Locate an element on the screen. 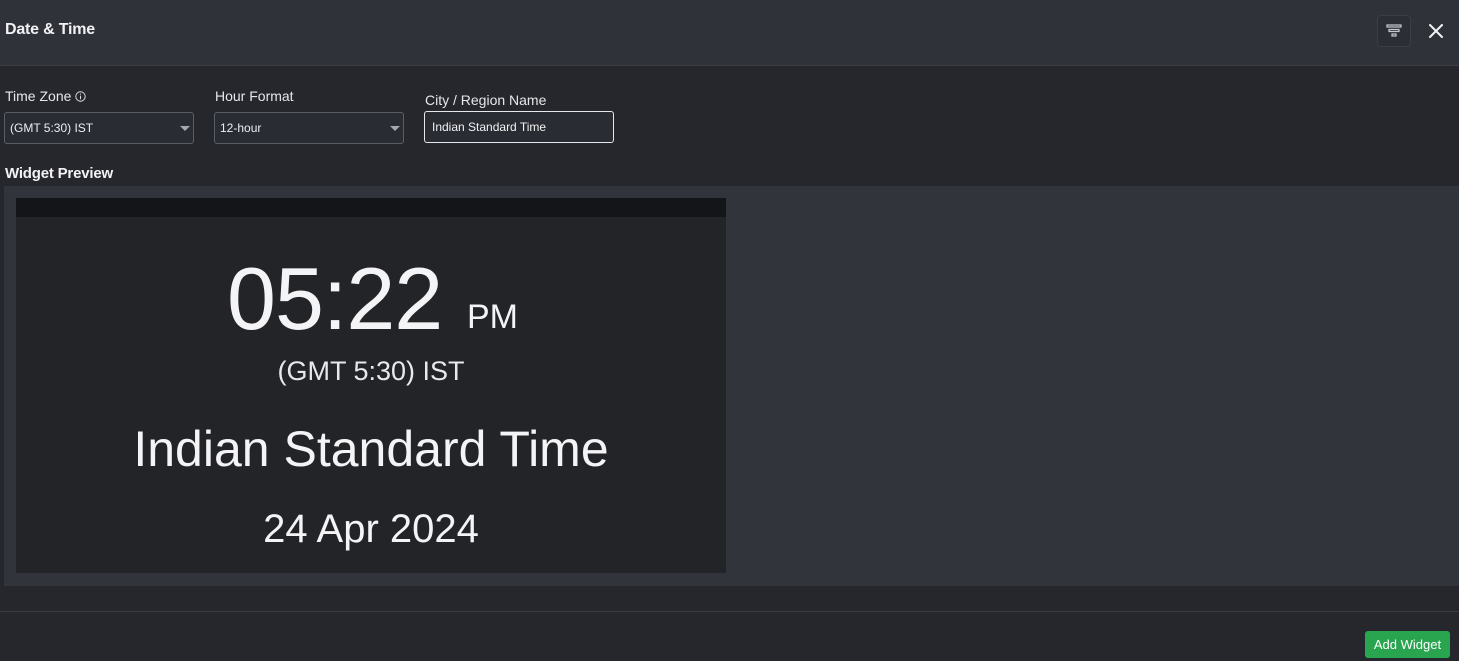  hour-format-label-group: Hour Format is located at coordinates (254, 96).